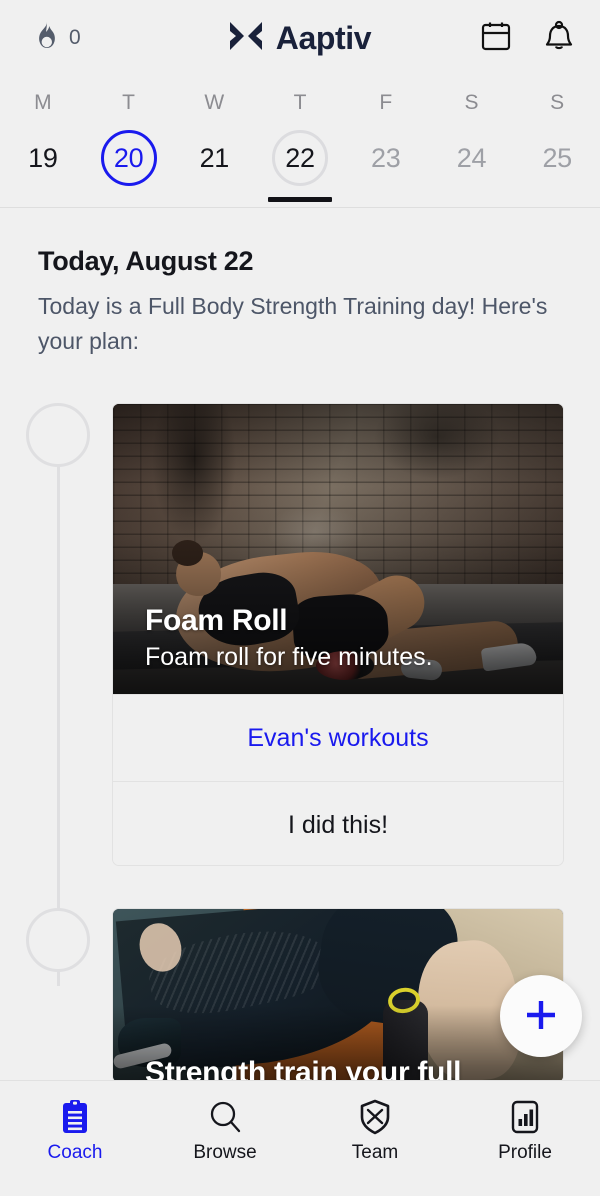  Describe the element at coordinates (525, 1138) in the screenshot. I see `tab-profile: Profile` at that location.